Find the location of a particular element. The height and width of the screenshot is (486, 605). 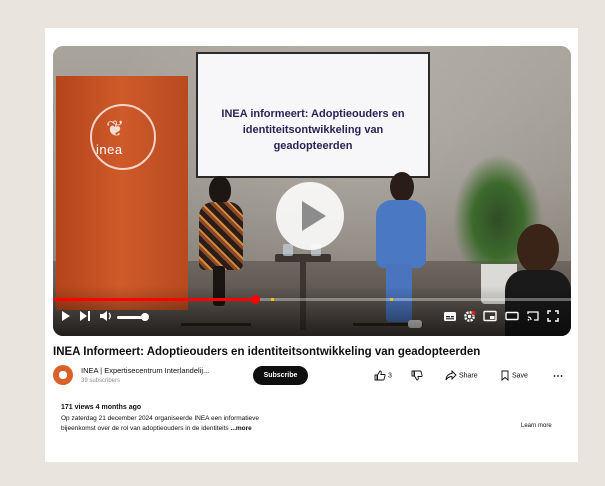

save-label: Save is located at coordinates (519, 376).